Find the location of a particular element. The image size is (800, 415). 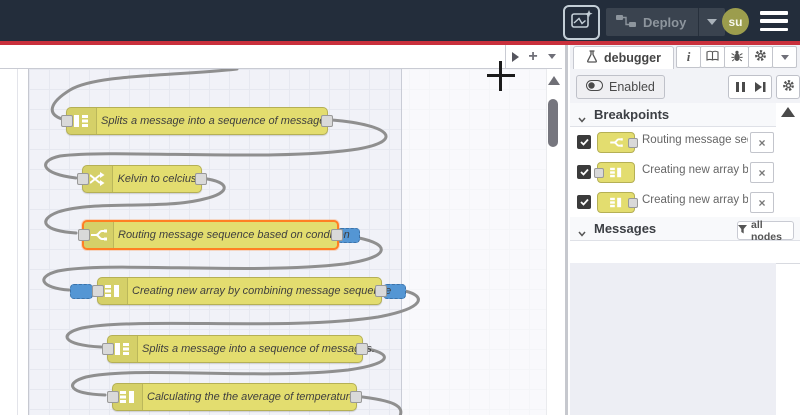

tab-list-button is located at coordinates (552, 56).